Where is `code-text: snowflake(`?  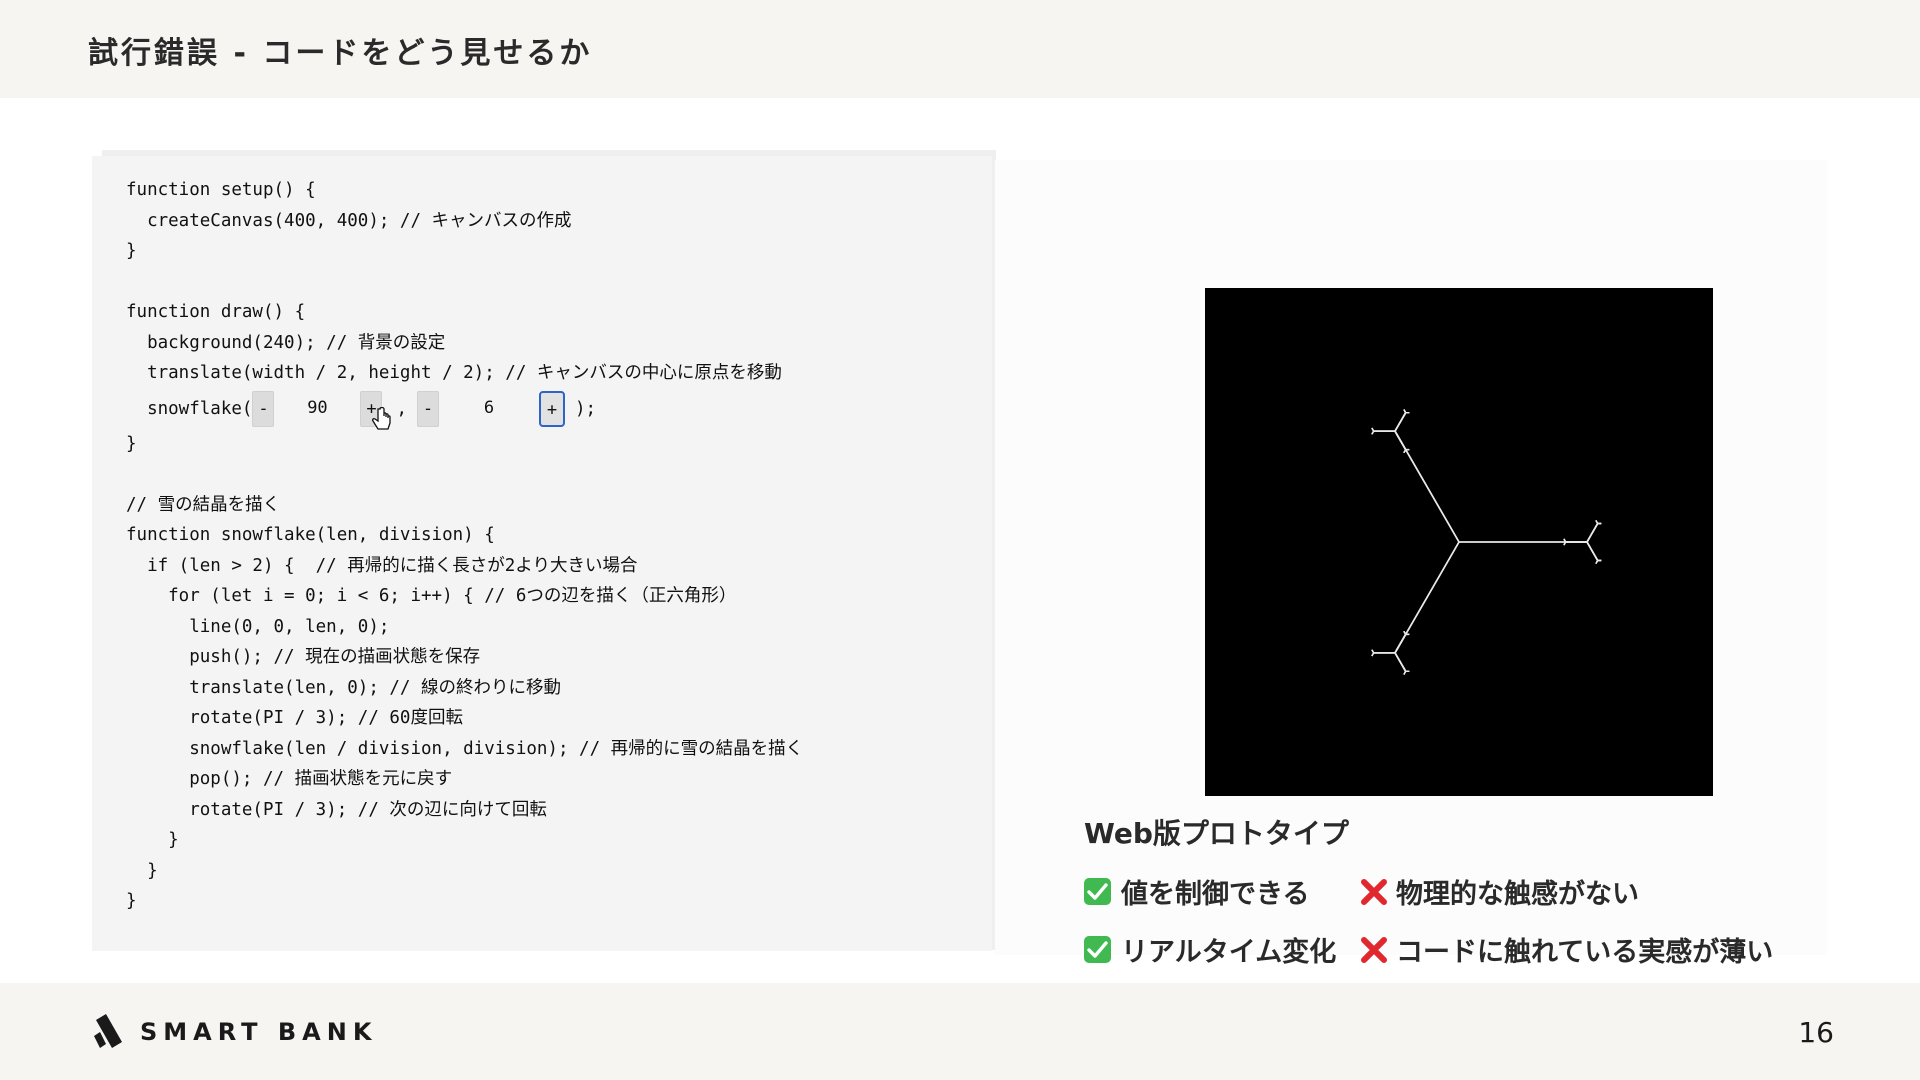 code-text: snowflake( is located at coordinates (189, 408).